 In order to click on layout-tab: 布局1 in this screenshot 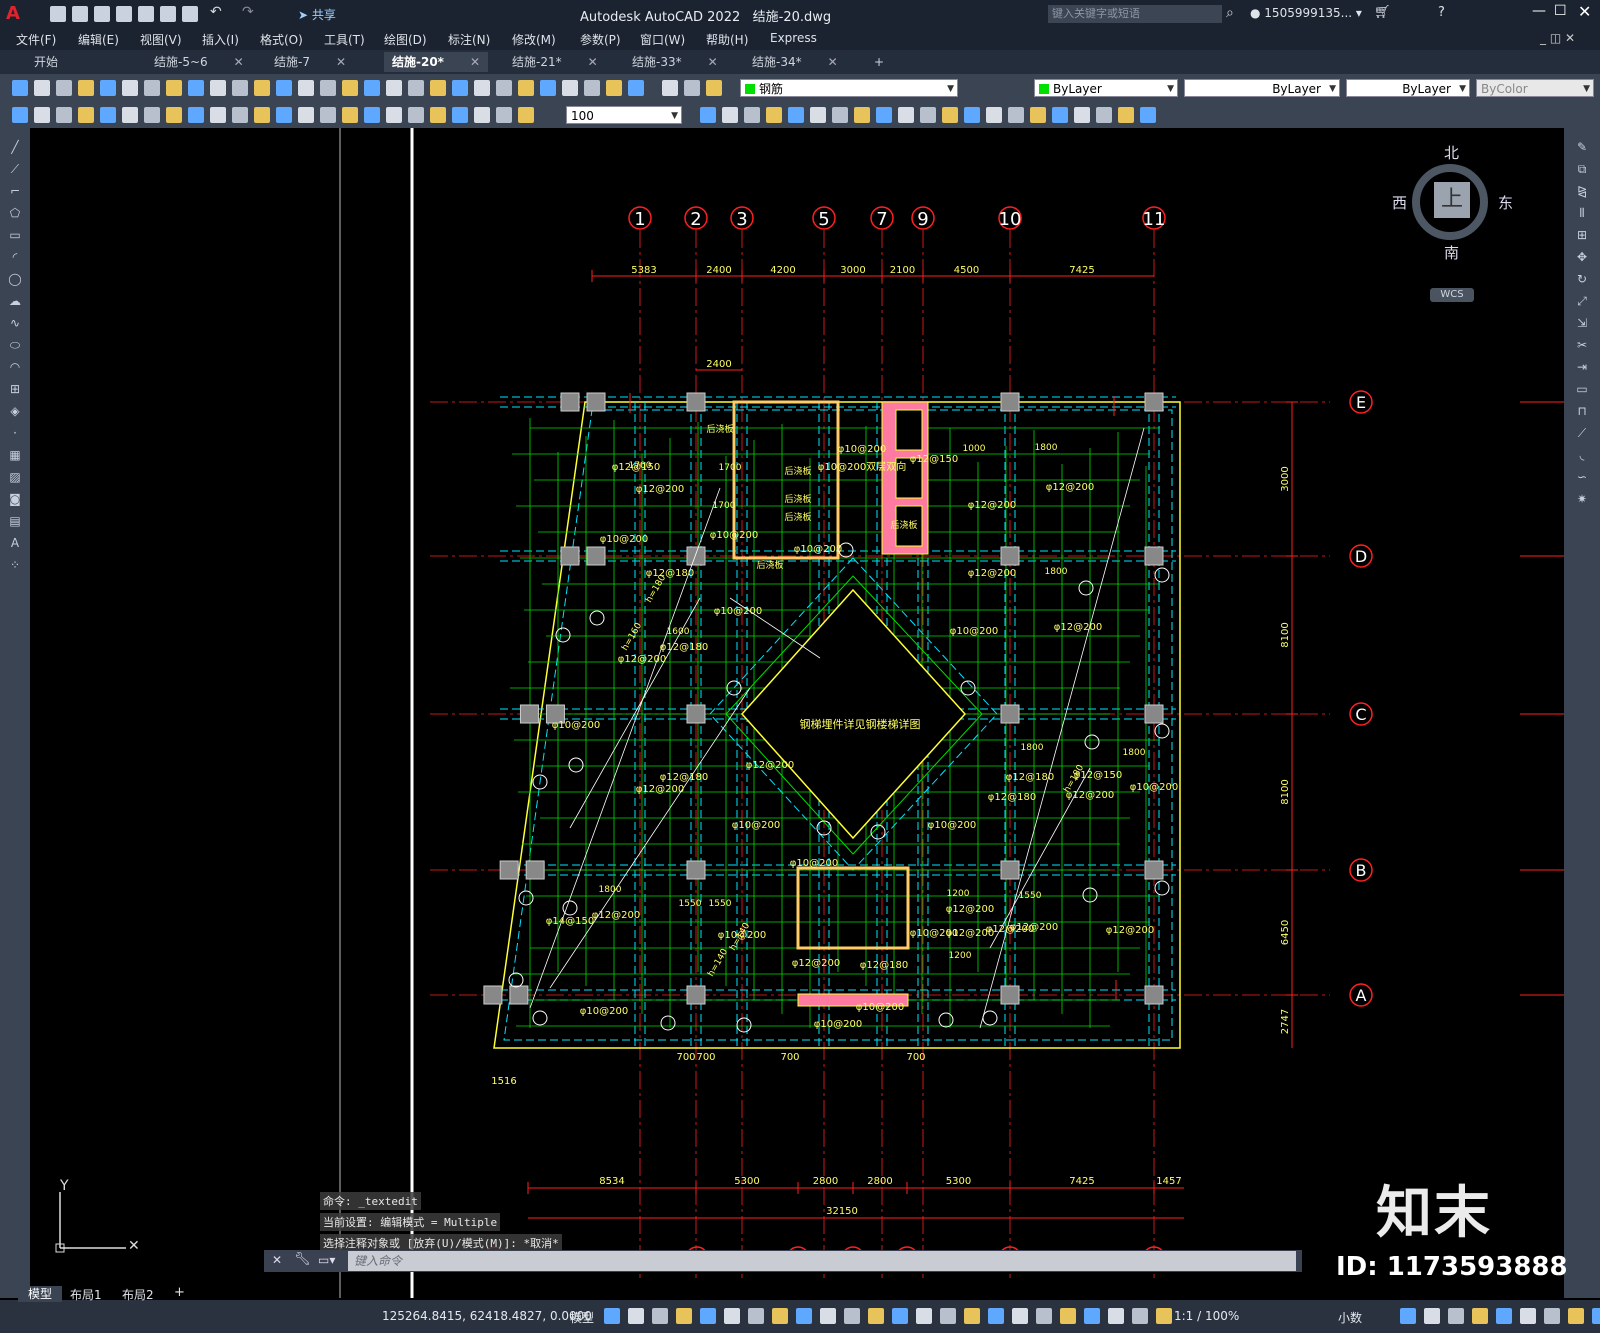, I will do `click(86, 1294)`.